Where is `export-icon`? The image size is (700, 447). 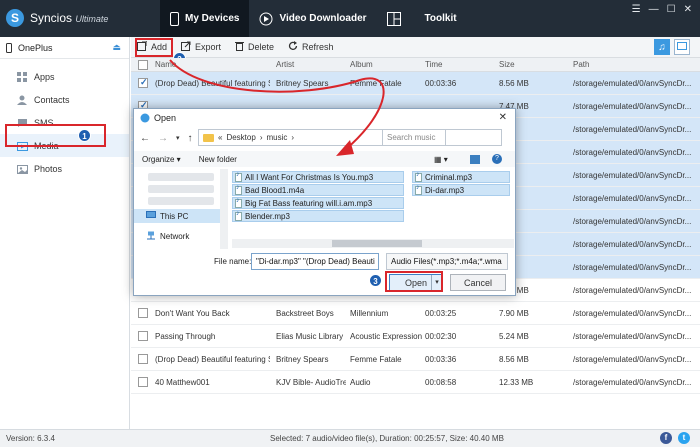 export-icon is located at coordinates (186, 47).